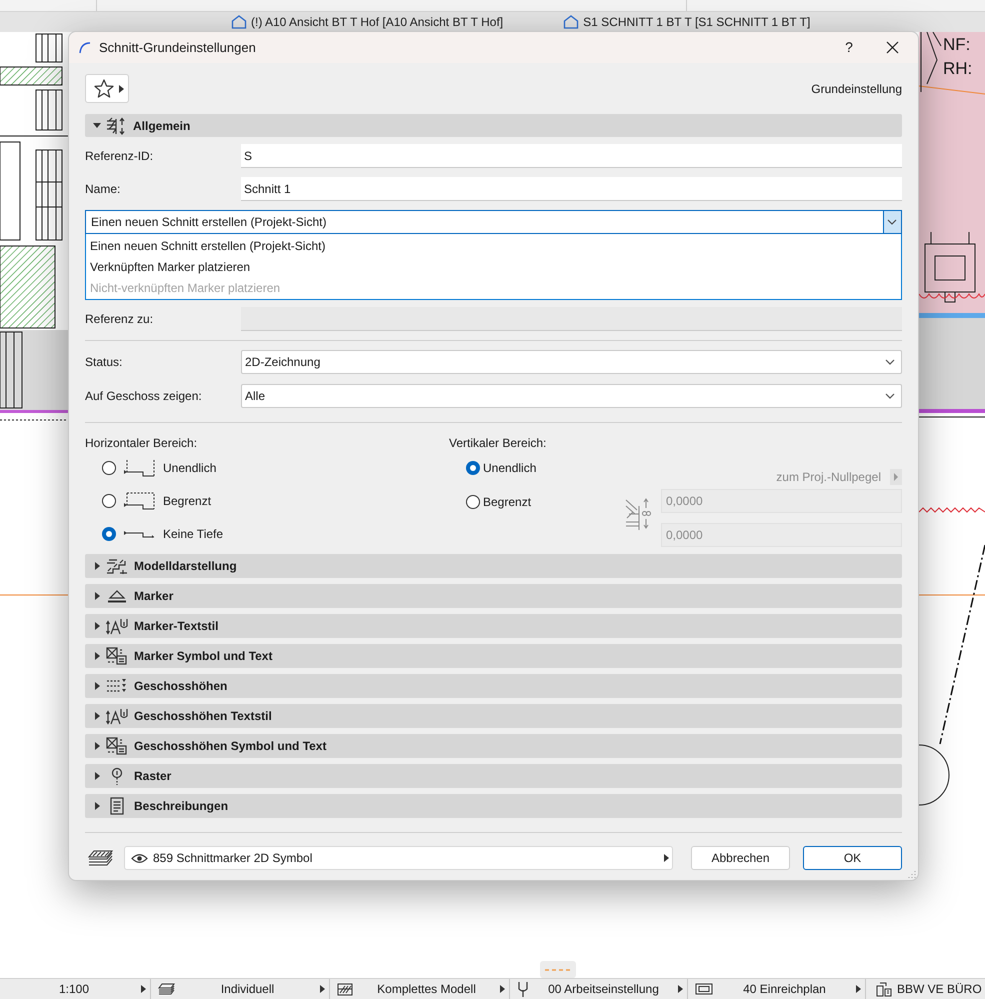  I want to click on dialog-button: Abbrechen, so click(740, 858).